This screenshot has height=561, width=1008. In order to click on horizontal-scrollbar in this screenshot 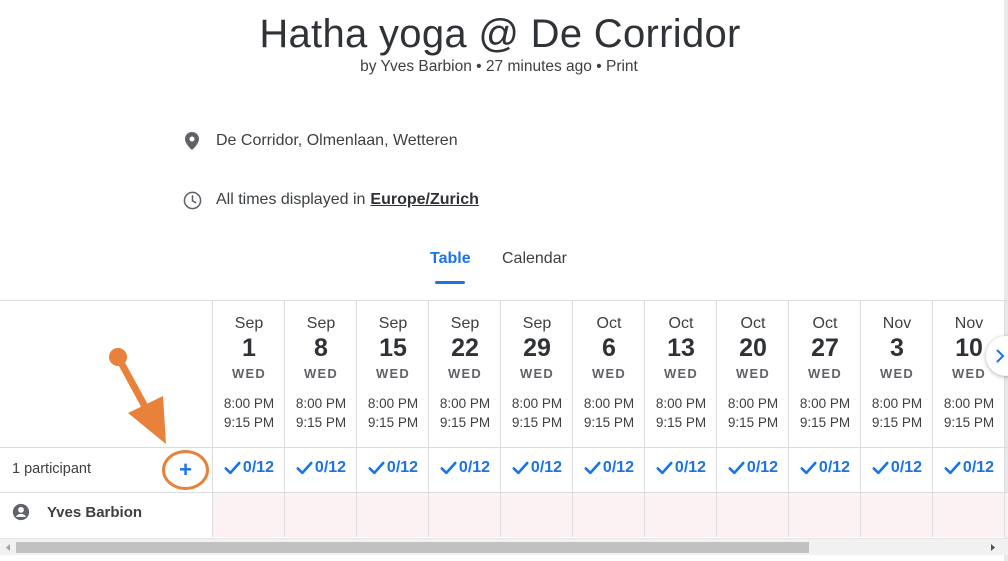, I will do `click(504, 546)`.